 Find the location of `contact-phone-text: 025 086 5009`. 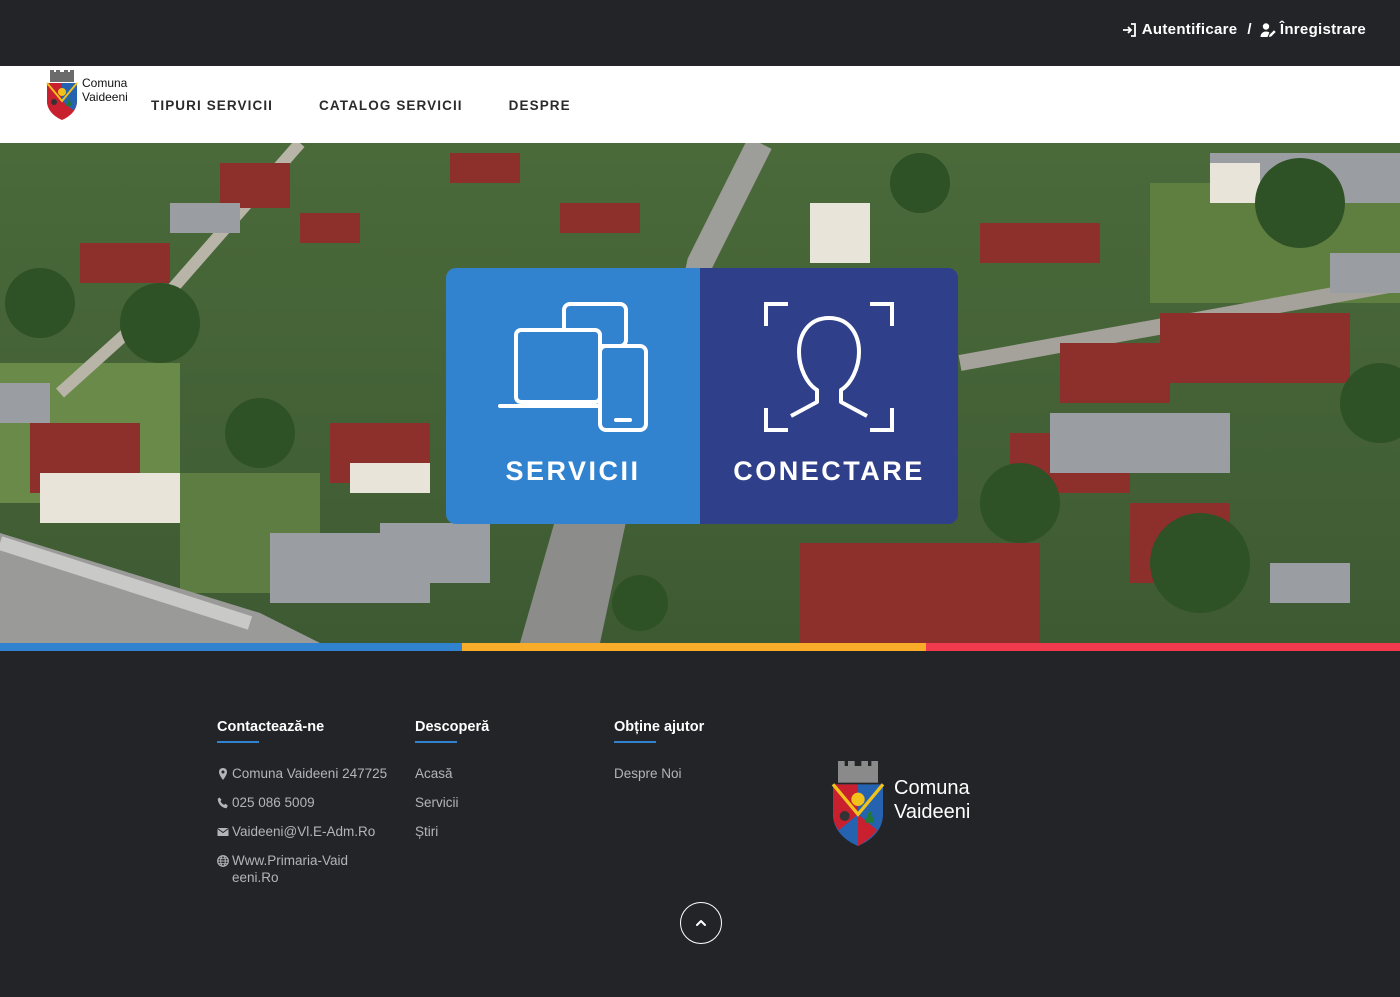

contact-phone-text: 025 086 5009 is located at coordinates (273, 802).